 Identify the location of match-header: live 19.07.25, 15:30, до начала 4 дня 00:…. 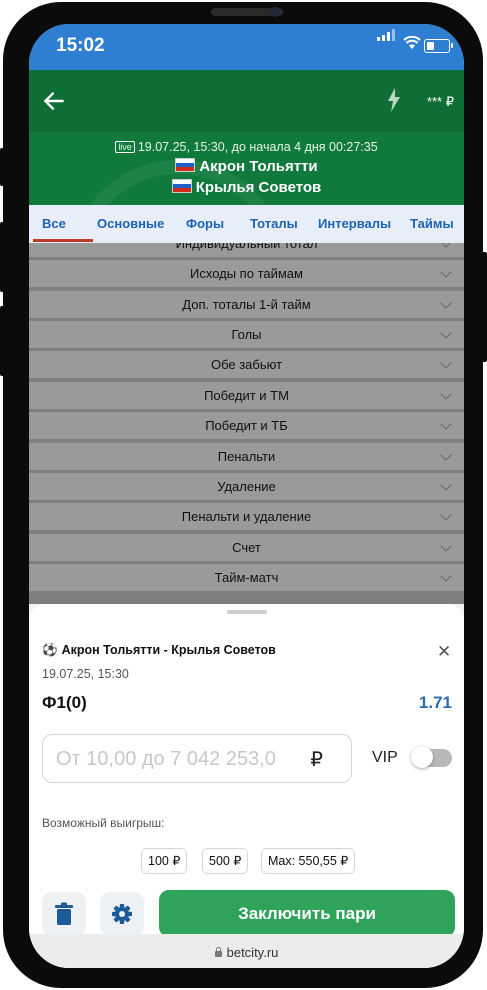
(246, 168).